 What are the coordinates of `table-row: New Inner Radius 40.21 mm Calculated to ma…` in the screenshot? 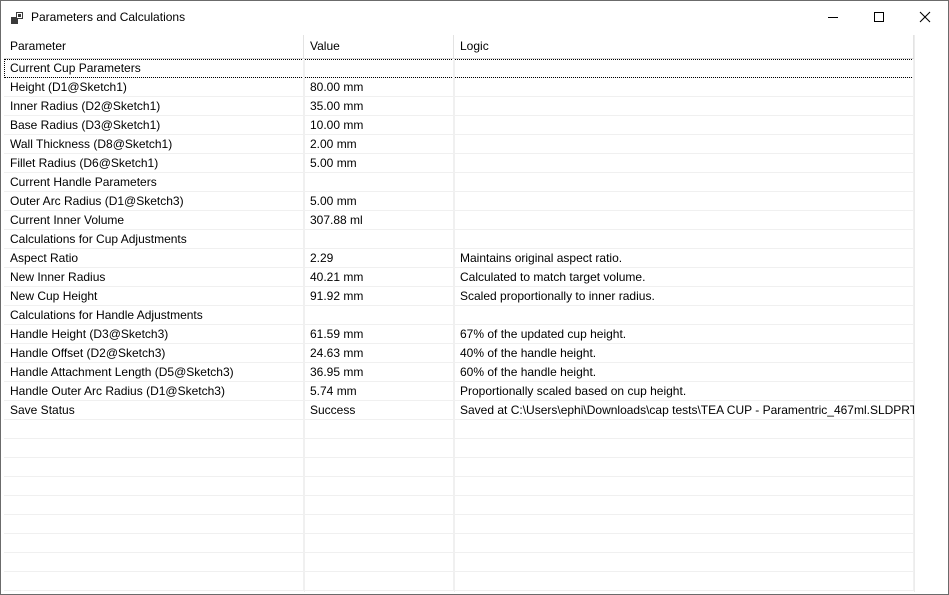 It's located at (459, 277).